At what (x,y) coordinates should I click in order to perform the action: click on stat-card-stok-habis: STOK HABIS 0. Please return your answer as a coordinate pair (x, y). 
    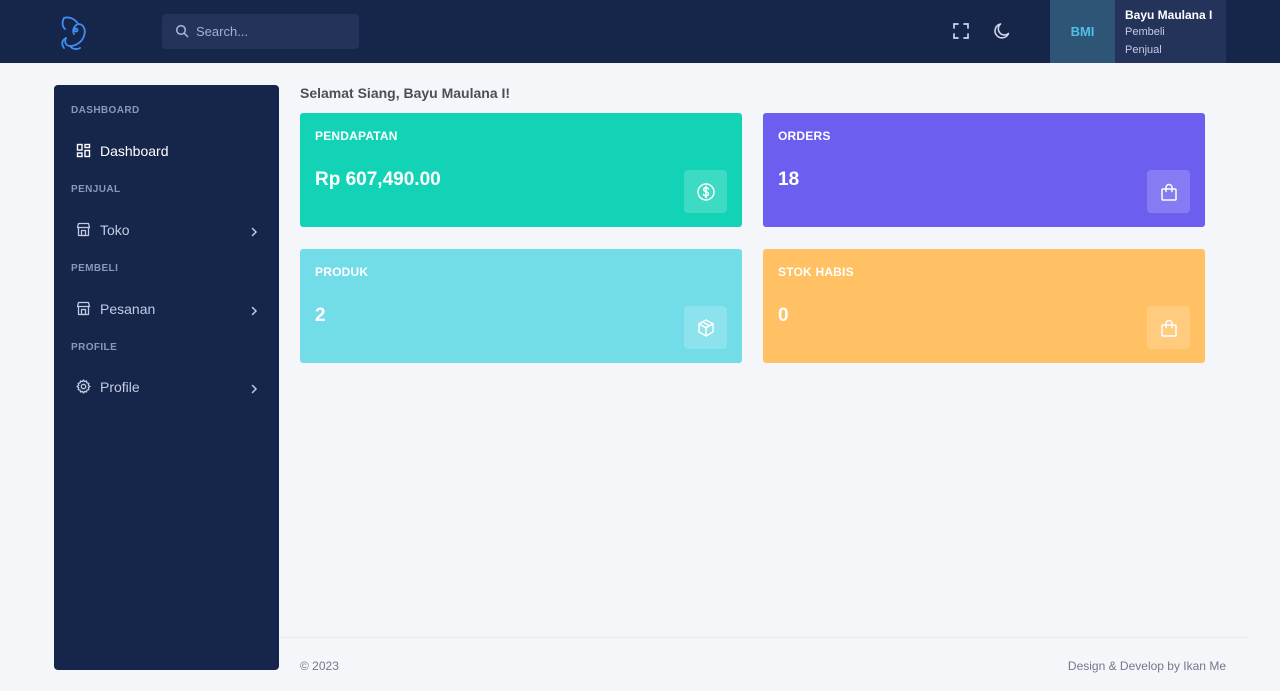
    Looking at the image, I should click on (984, 306).